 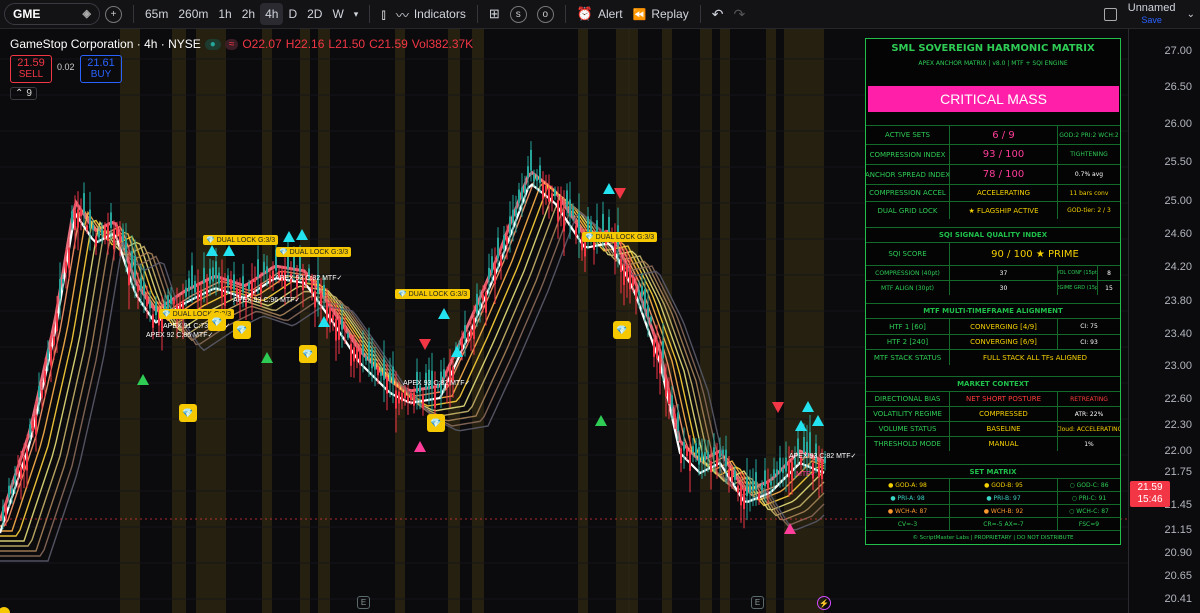 What do you see at coordinates (383, 14) in the screenshot?
I see `chart-type-button: ⫾` at bounding box center [383, 14].